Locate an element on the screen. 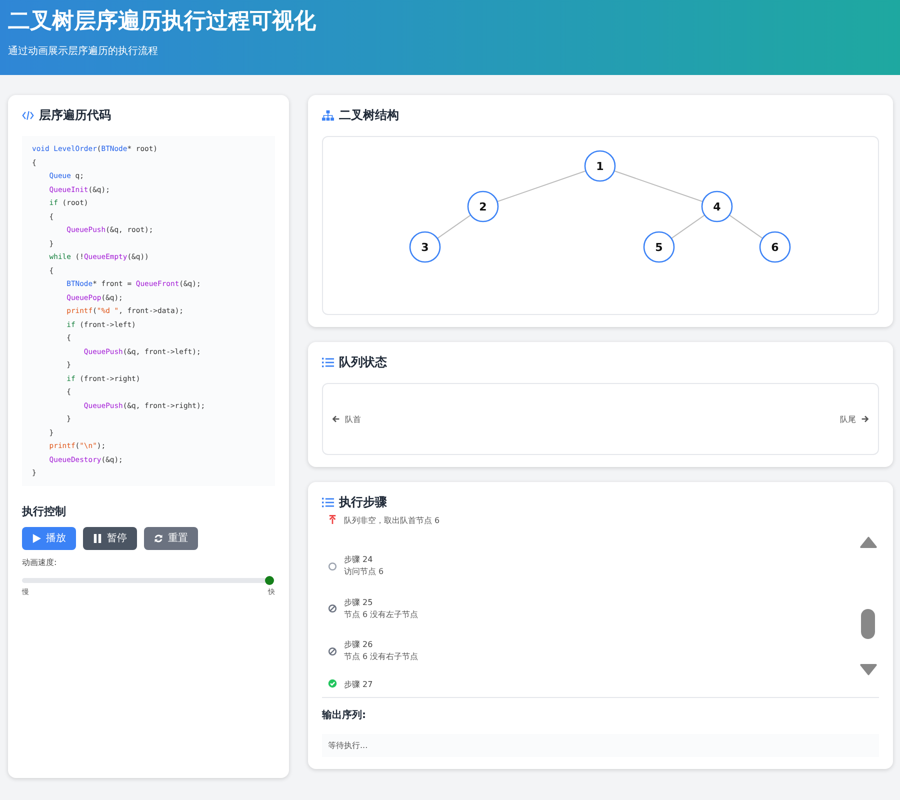 Image resolution: width=900 pixels, height=800 pixels. scroll-up-icon is located at coordinates (868, 541).